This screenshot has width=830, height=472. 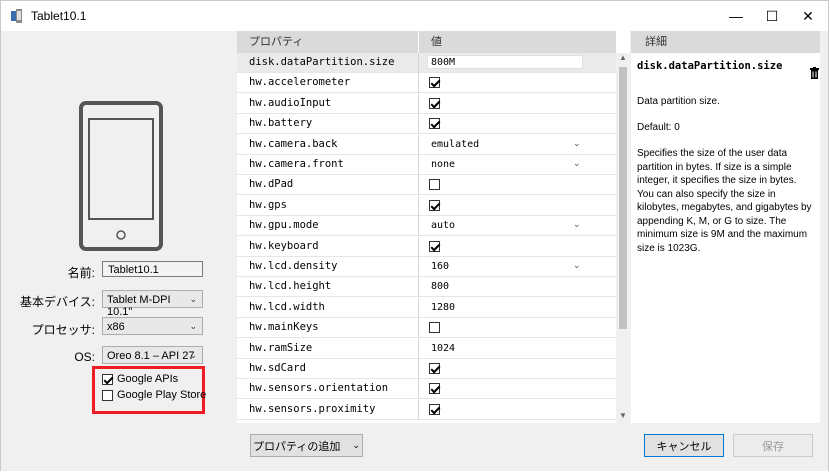 I want to click on maximize-button: ☐, so click(x=772, y=16).